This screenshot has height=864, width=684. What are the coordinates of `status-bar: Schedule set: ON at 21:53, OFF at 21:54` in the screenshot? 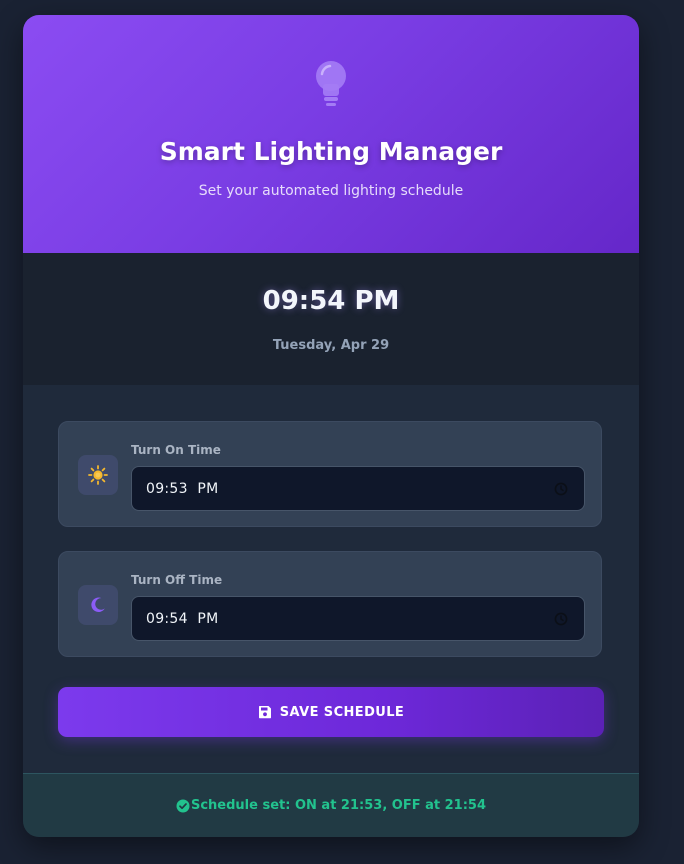 It's located at (331, 805).